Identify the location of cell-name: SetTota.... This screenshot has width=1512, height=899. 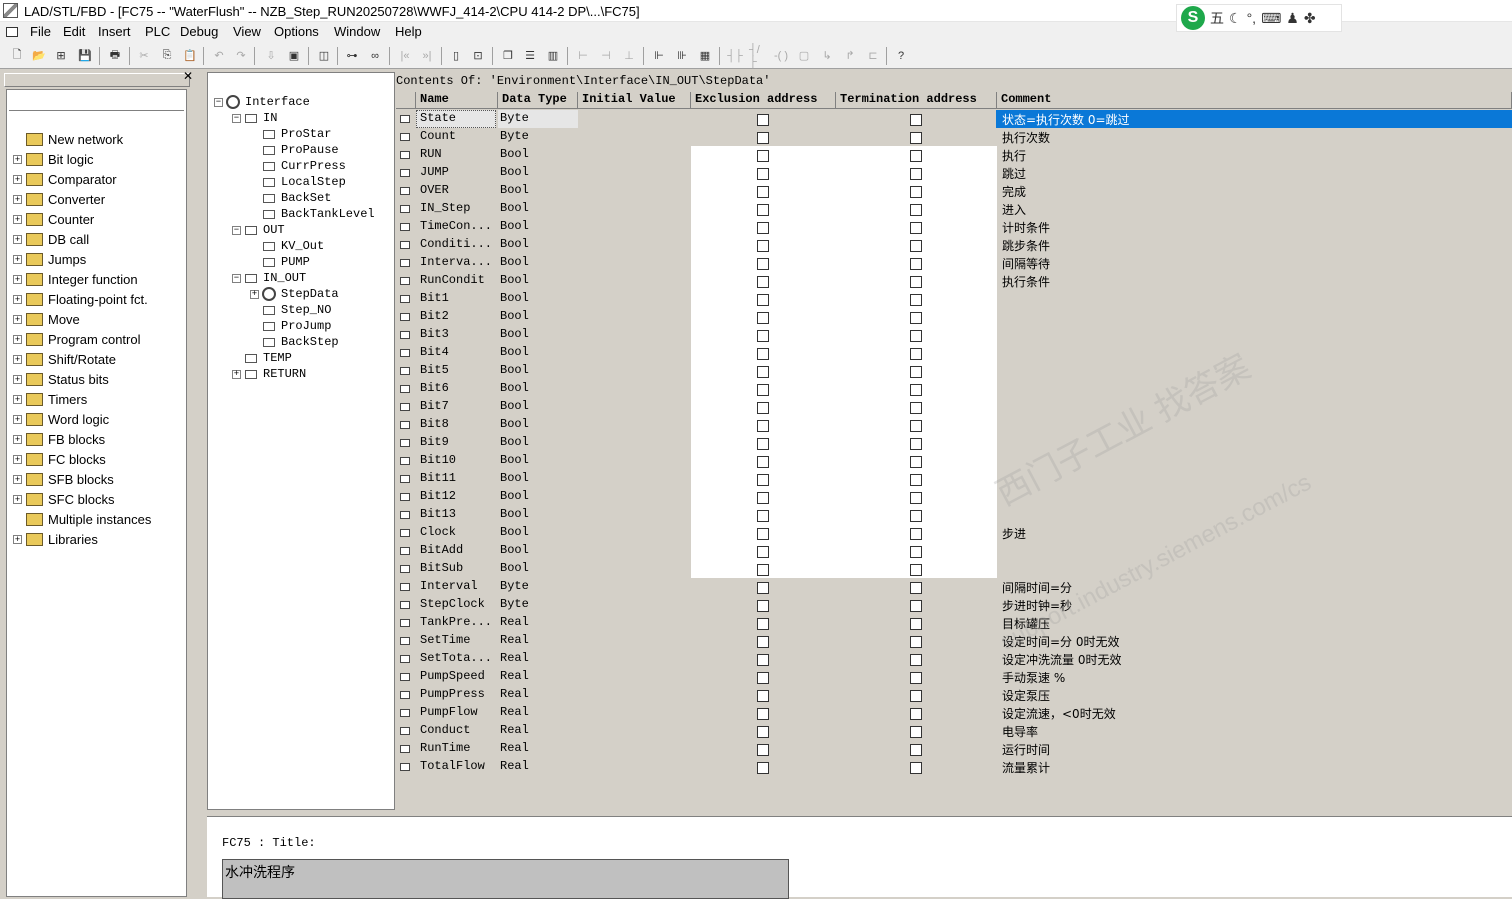
(458, 658).